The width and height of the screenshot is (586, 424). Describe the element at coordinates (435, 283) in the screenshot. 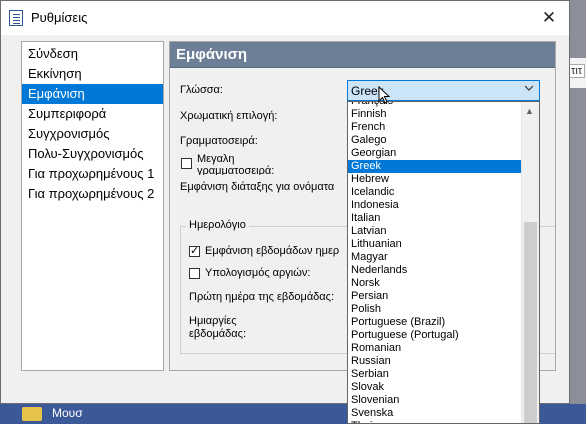

I see `language-option: Norsk` at that location.